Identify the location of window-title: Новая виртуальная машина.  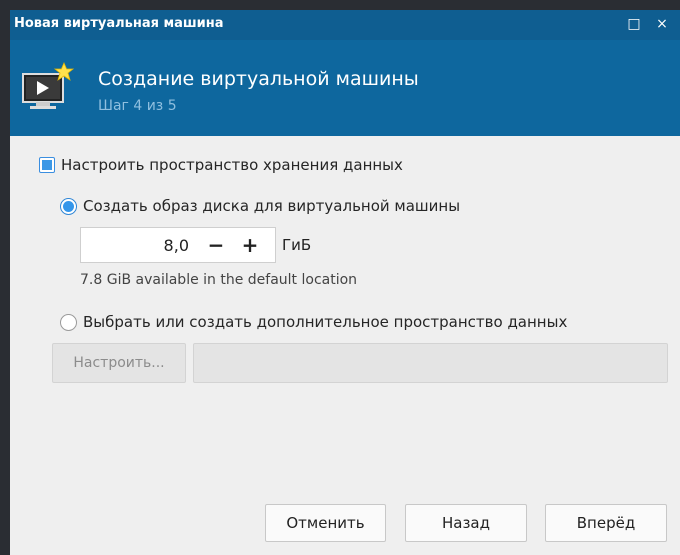
(119, 23).